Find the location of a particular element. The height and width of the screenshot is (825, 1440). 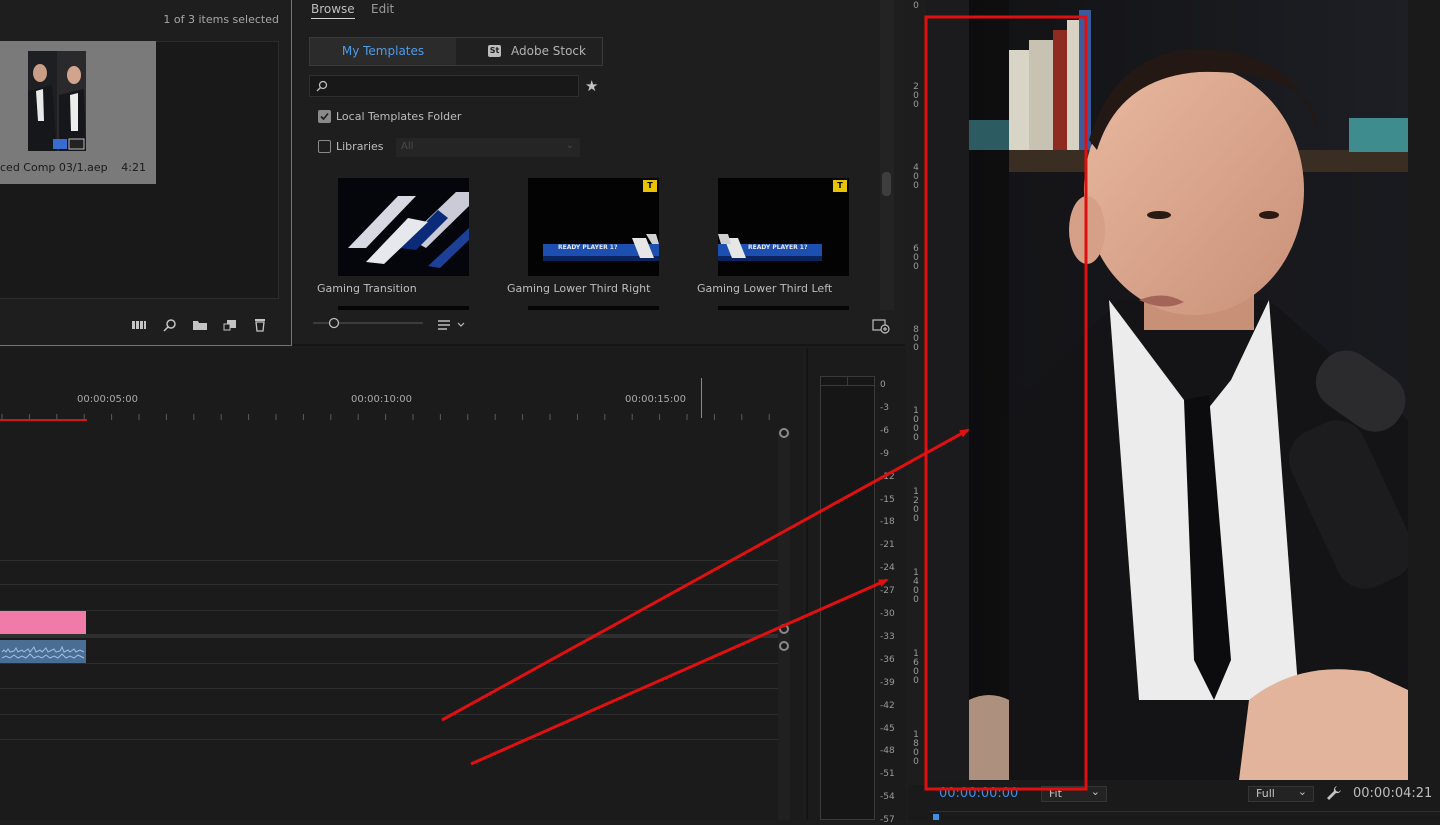

vertical-ruler-label: 1400 is located at coordinates (916, 586).